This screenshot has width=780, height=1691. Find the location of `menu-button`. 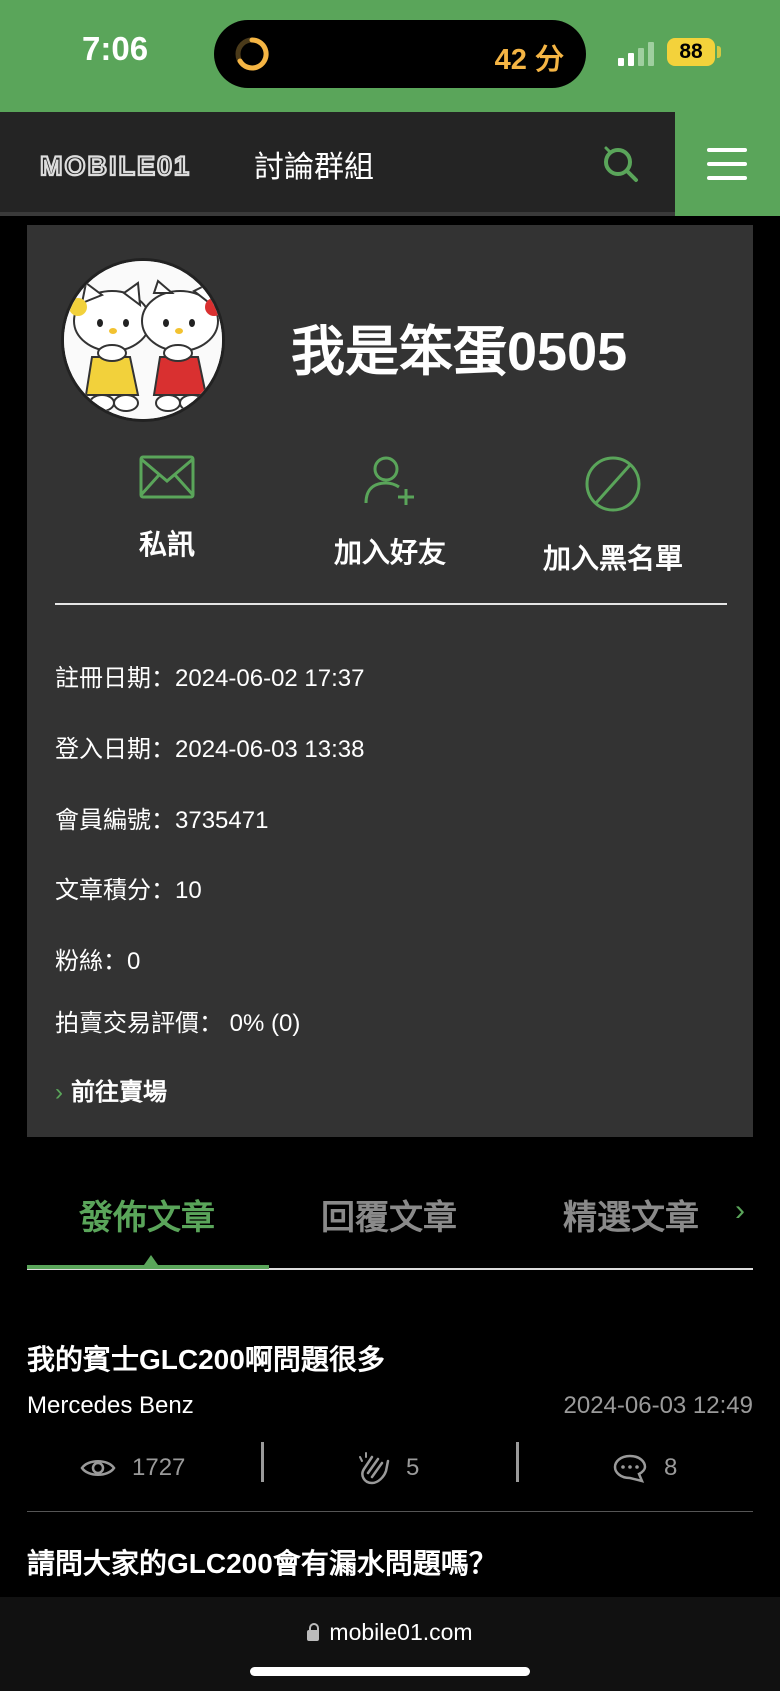

menu-button is located at coordinates (727, 164).